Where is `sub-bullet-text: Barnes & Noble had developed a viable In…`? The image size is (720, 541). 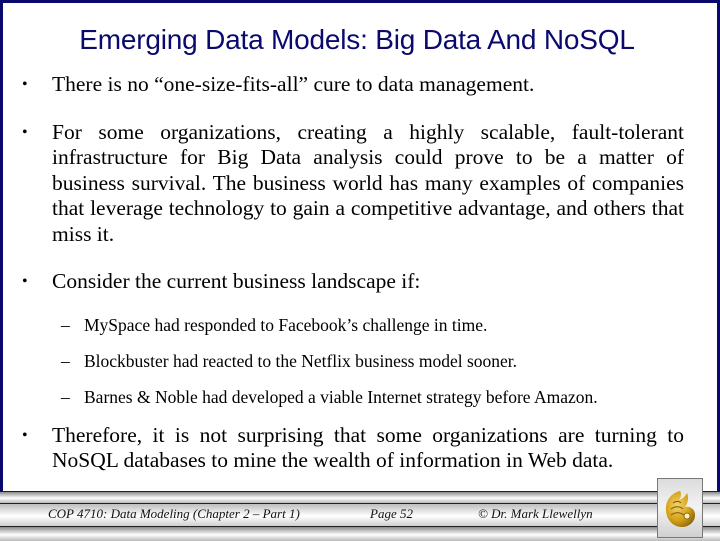
sub-bullet-text: Barnes & Noble had developed a viable In… is located at coordinates (341, 396).